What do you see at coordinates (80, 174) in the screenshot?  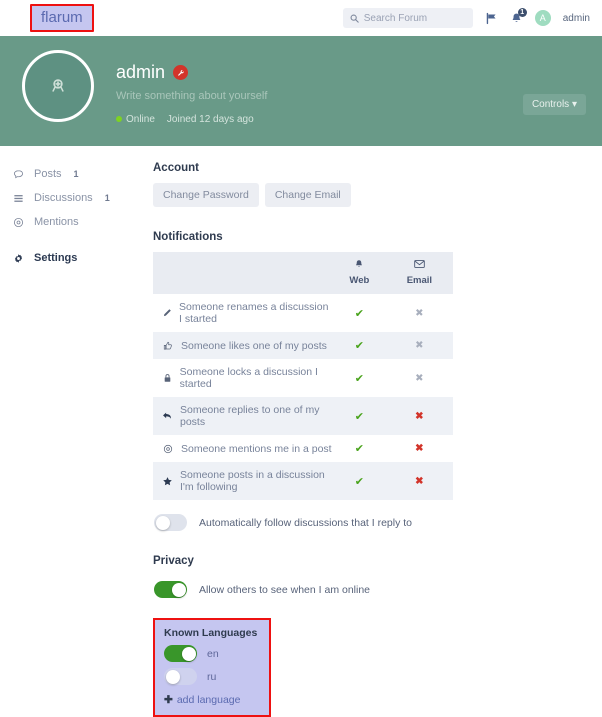 I see `sidebar-item-posts: Posts 1` at bounding box center [80, 174].